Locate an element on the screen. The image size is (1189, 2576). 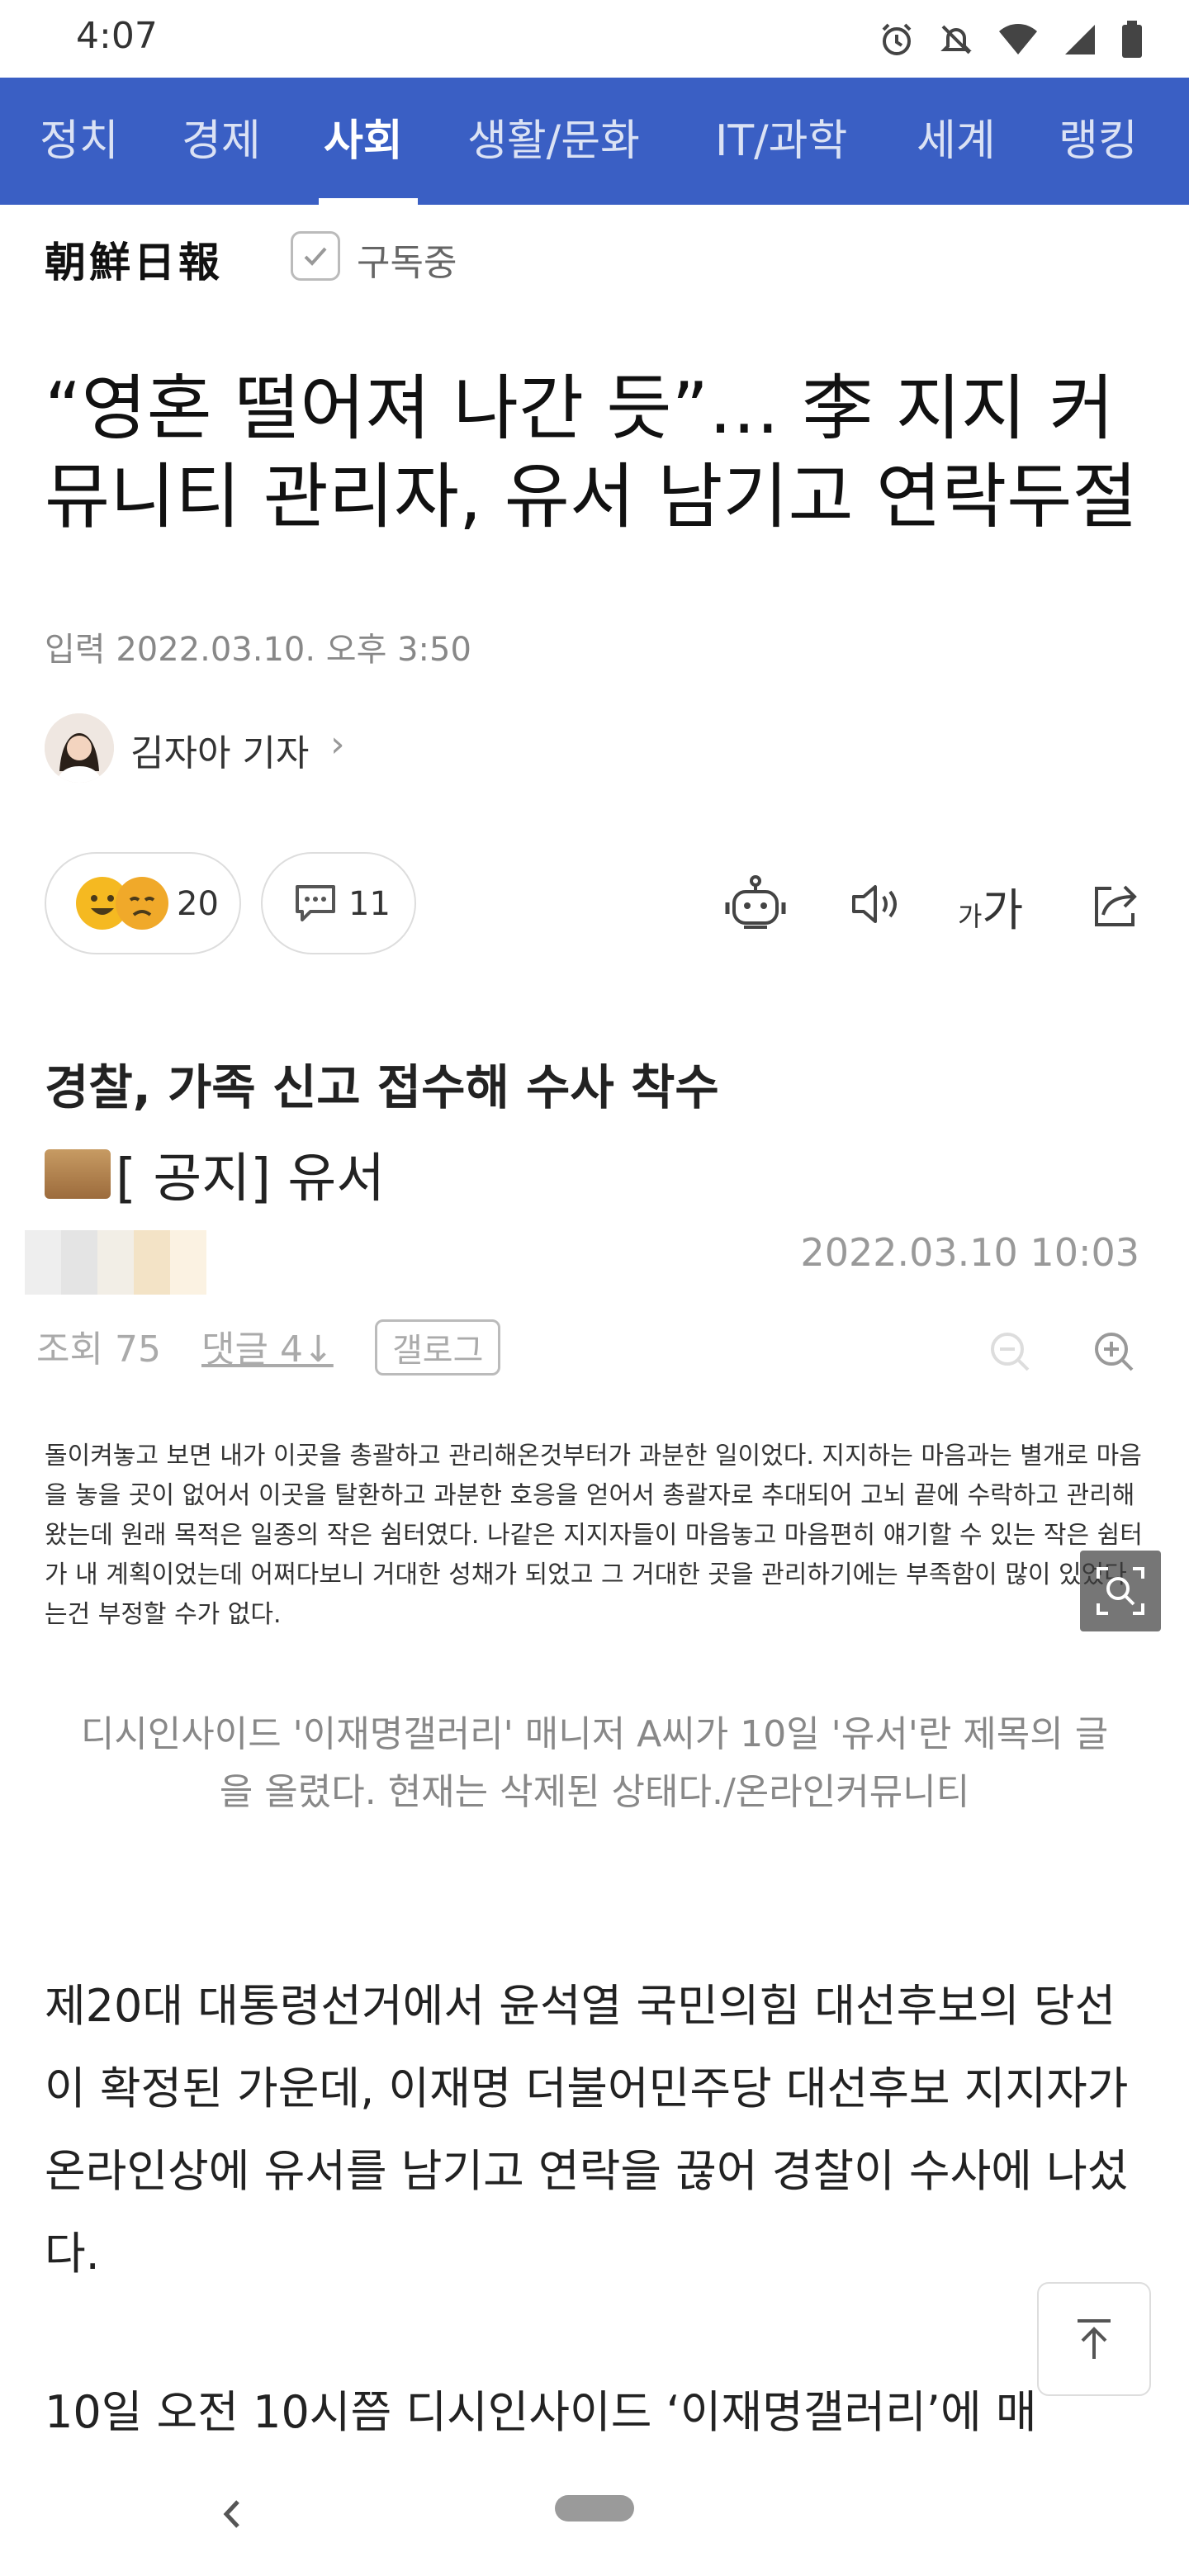
active-tab-indicator is located at coordinates (368, 201).